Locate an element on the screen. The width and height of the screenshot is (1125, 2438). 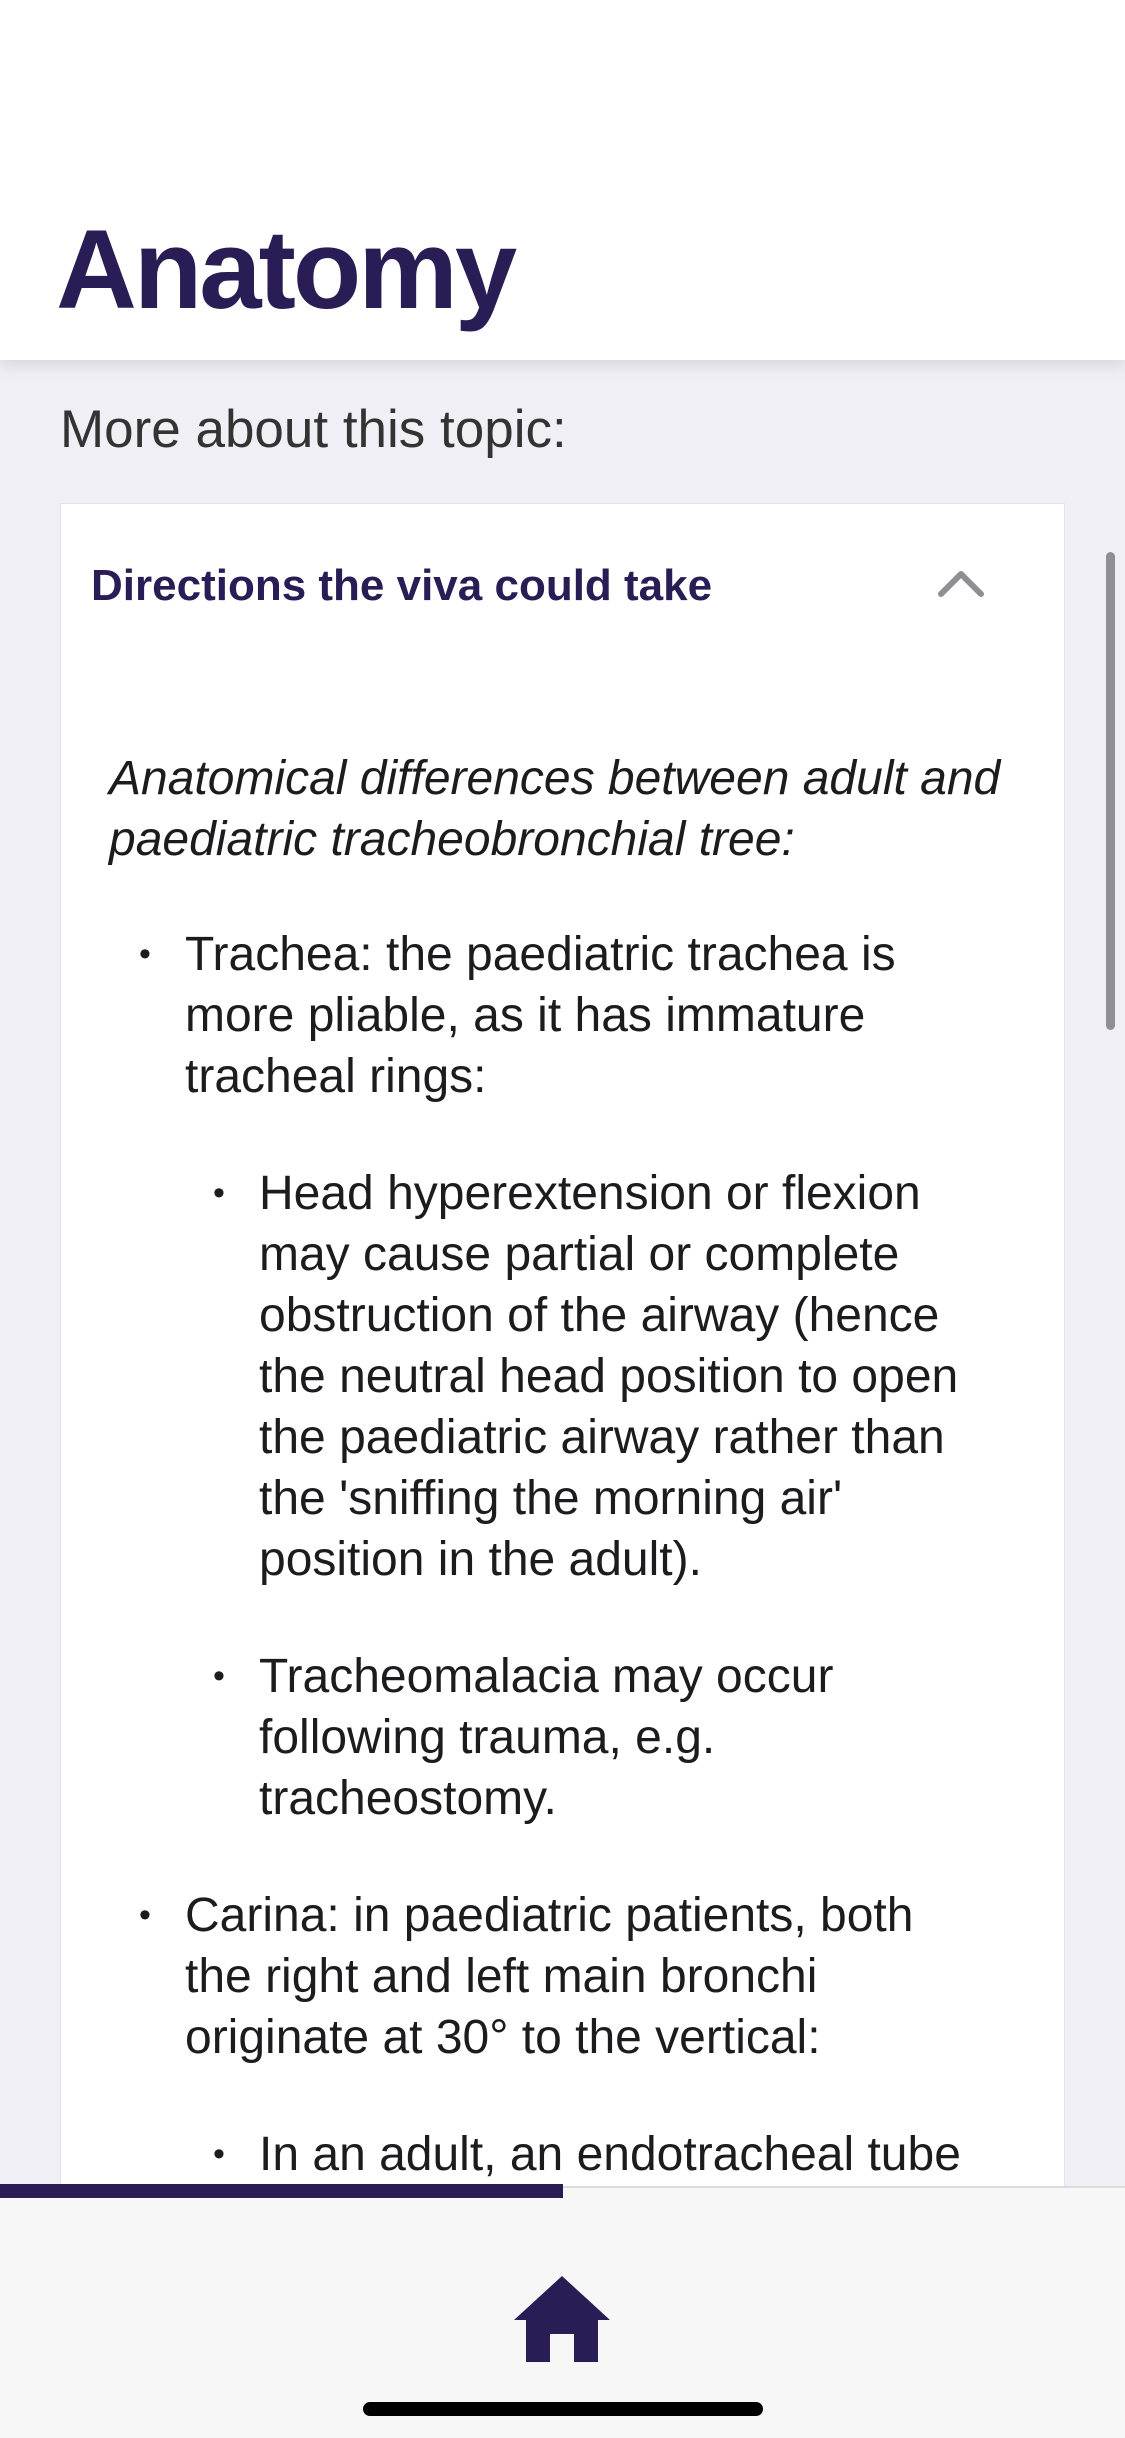
reading-progress-bar is located at coordinates (562, 2191).